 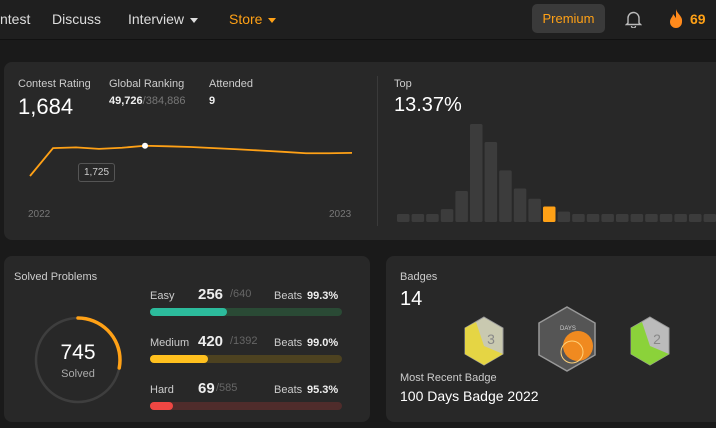 What do you see at coordinates (231, 84) in the screenshot?
I see `attended-label: Attended` at bounding box center [231, 84].